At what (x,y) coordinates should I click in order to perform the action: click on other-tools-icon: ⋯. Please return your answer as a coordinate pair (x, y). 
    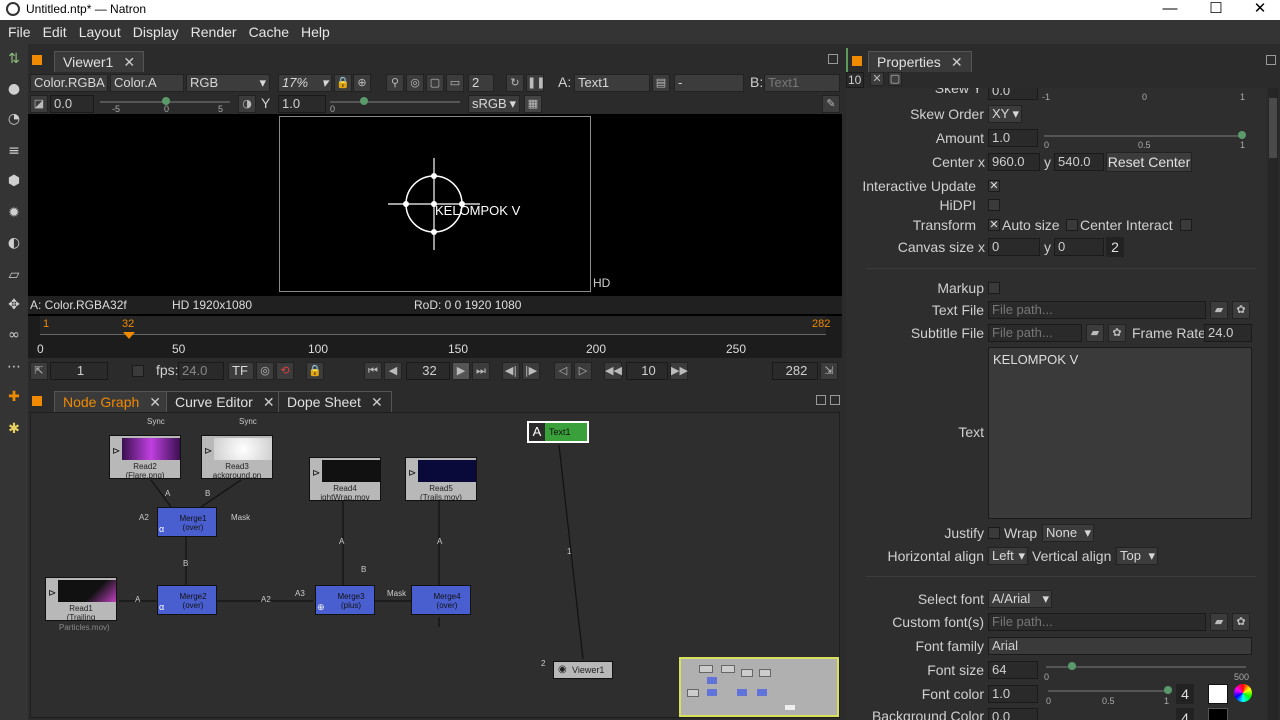
    Looking at the image, I should click on (14, 367).